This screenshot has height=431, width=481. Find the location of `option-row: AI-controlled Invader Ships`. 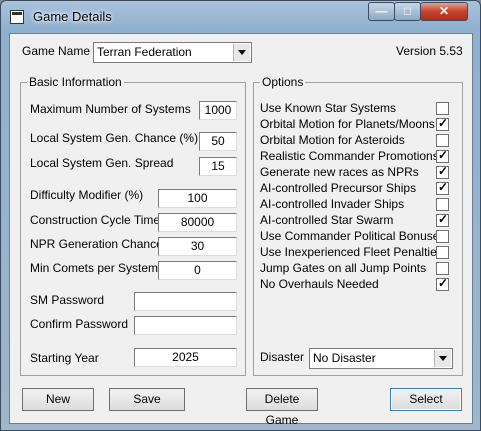

option-row: AI-controlled Invader Ships is located at coordinates (358, 204).